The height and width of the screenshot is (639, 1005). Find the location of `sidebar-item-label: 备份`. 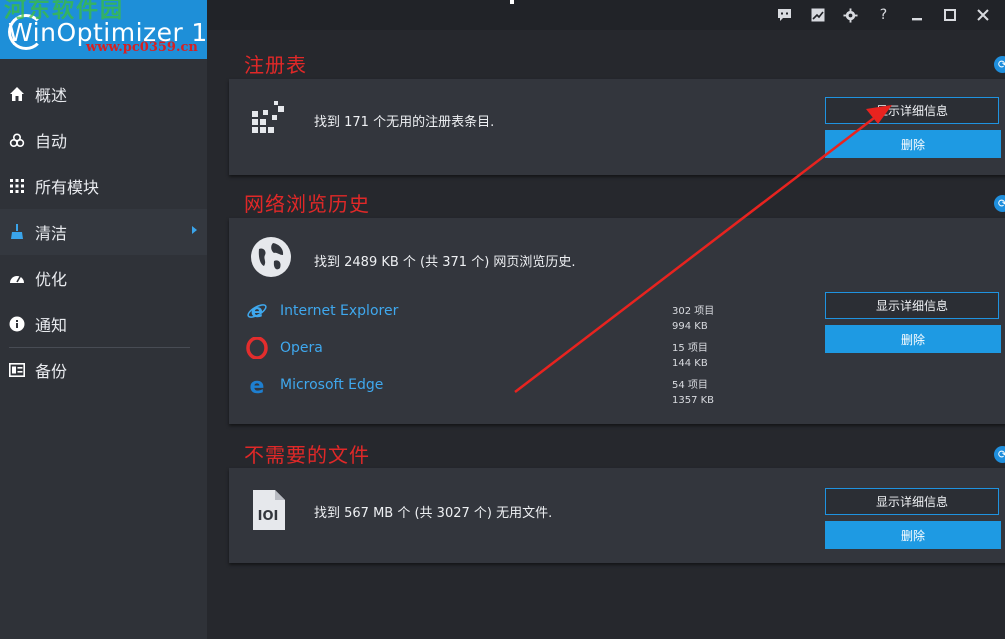

sidebar-item-label: 备份 is located at coordinates (51, 371).